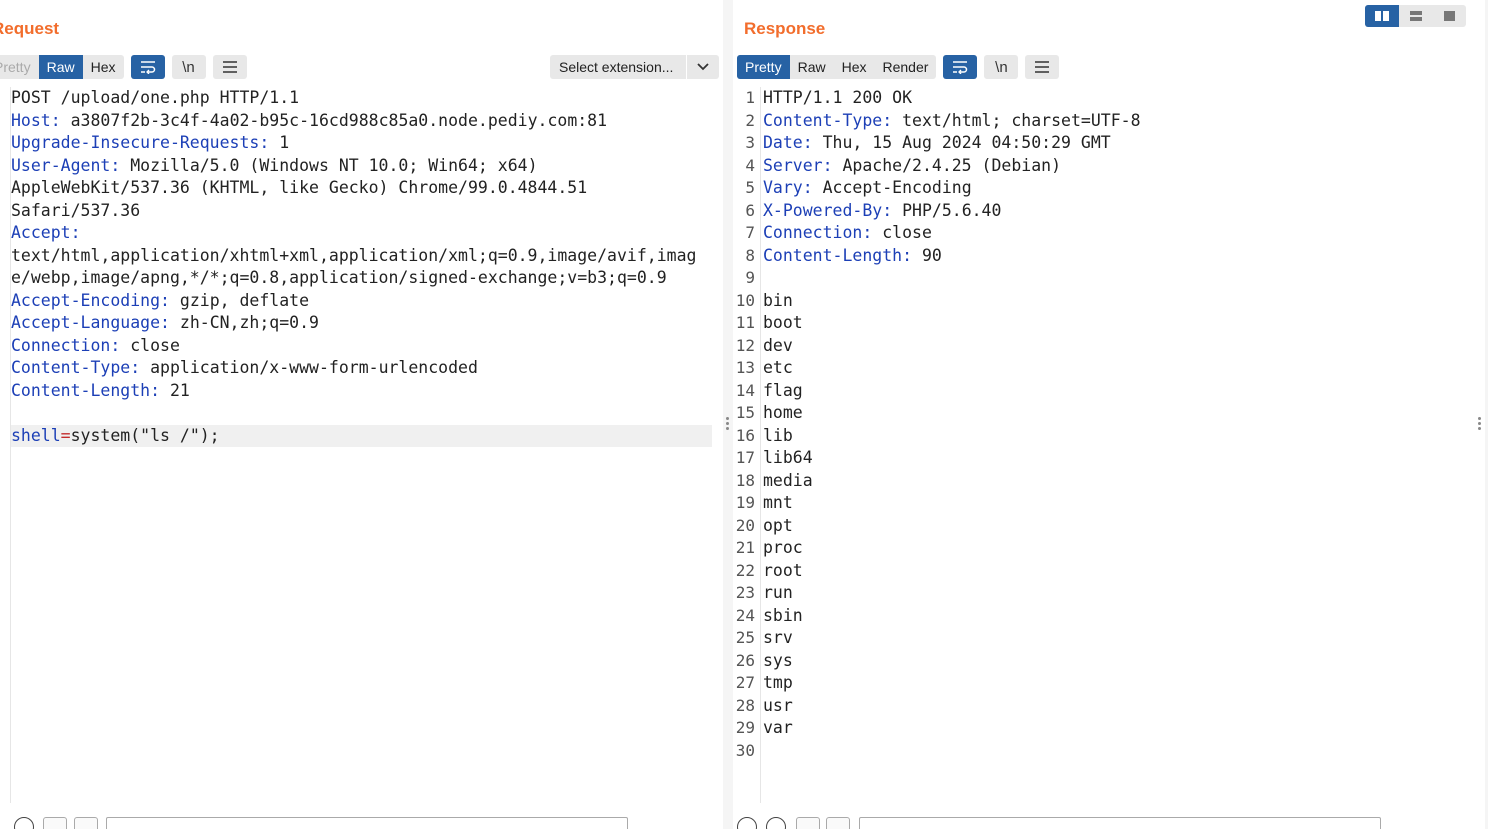 The width and height of the screenshot is (1488, 829). What do you see at coordinates (361, 816) in the screenshot?
I see `request-search-bar` at bounding box center [361, 816].